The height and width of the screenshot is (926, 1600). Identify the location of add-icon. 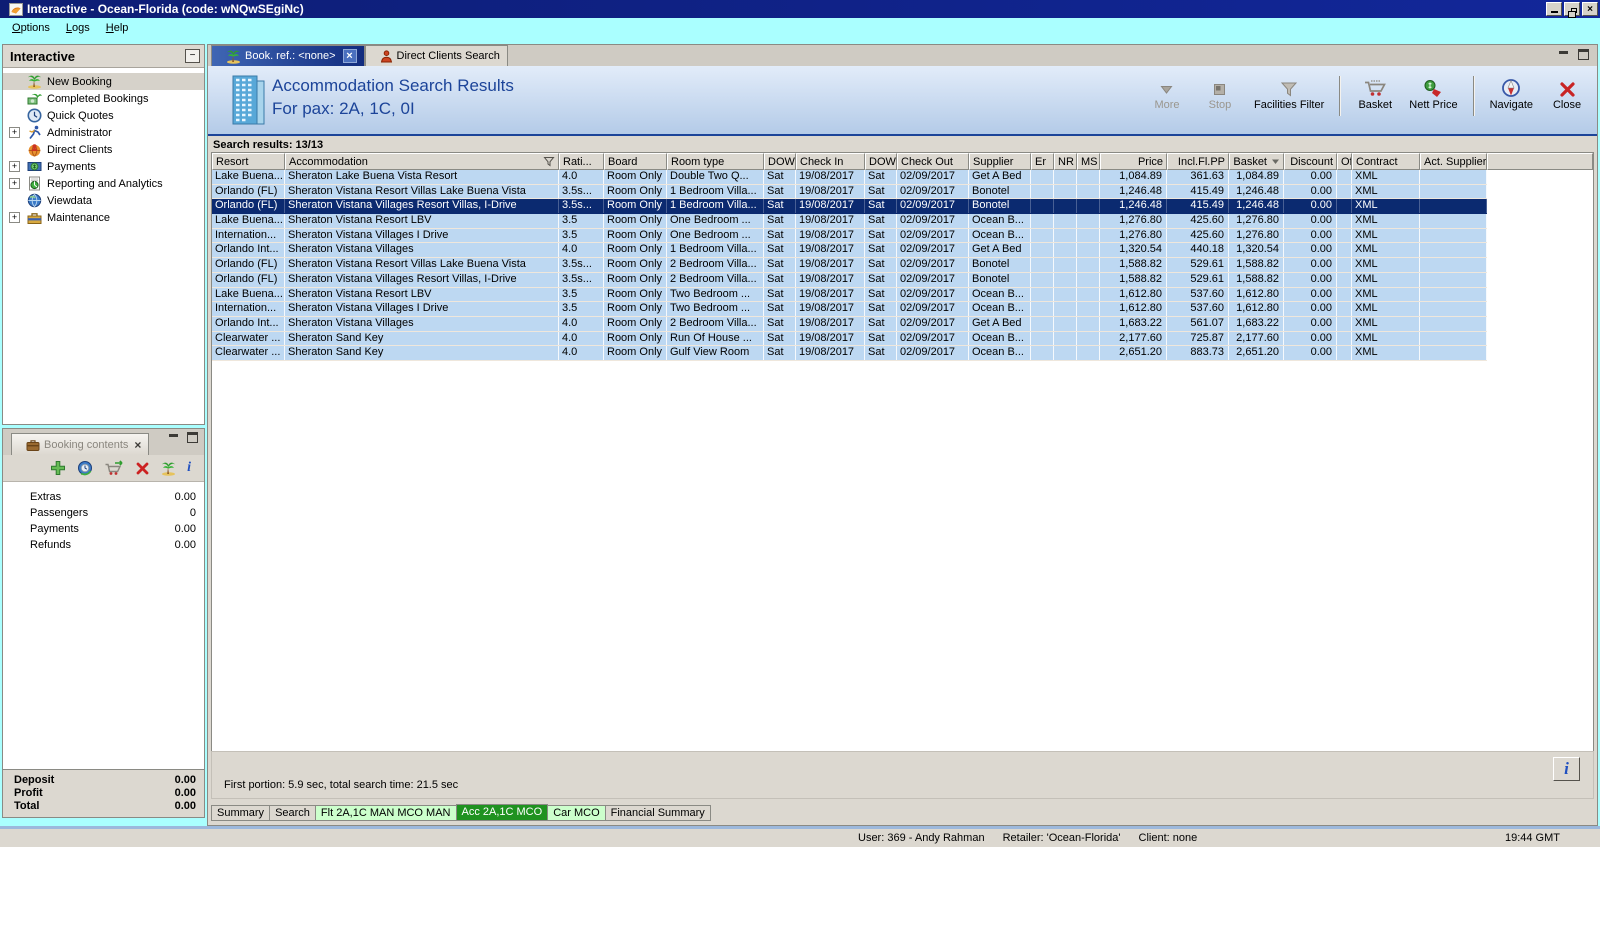
(58, 468).